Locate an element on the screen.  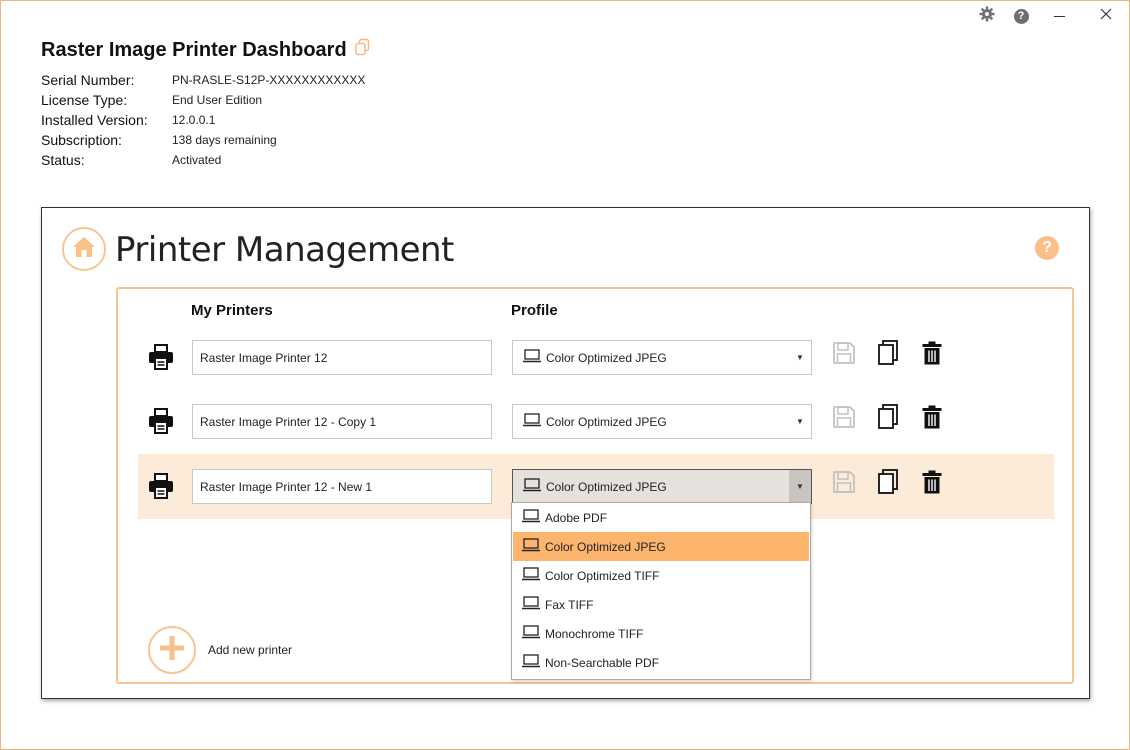
license-type-value: End User Edition is located at coordinates (217, 100).